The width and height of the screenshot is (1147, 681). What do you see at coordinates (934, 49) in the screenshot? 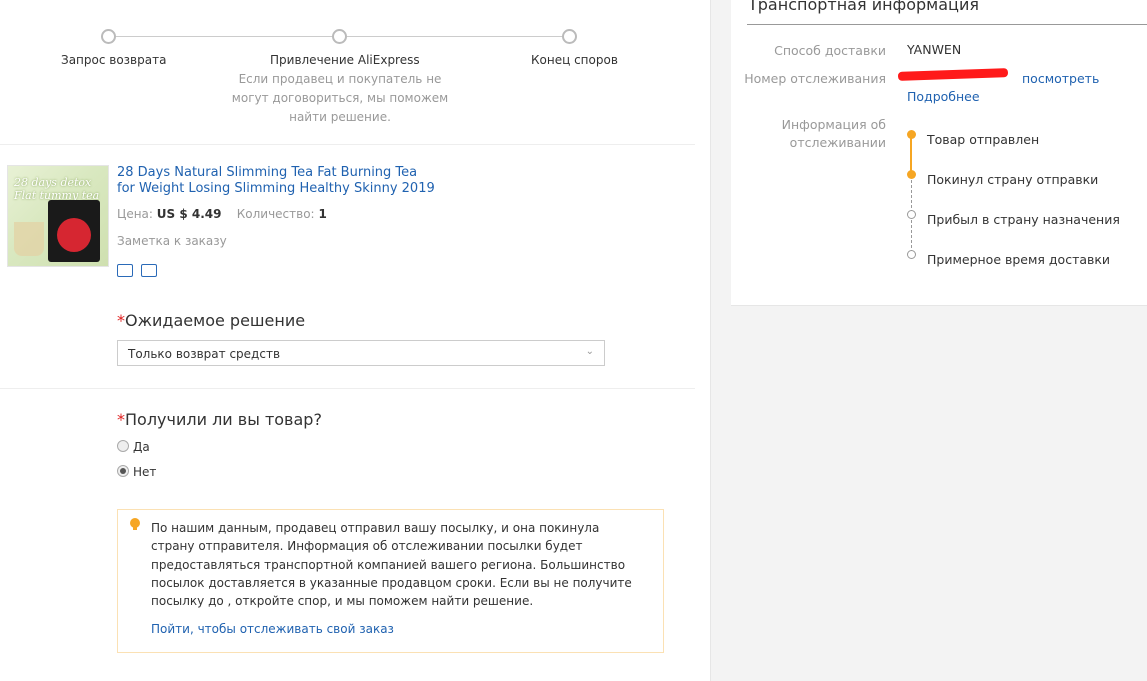
I see `shipping-method-value: YANWEN` at bounding box center [934, 49].